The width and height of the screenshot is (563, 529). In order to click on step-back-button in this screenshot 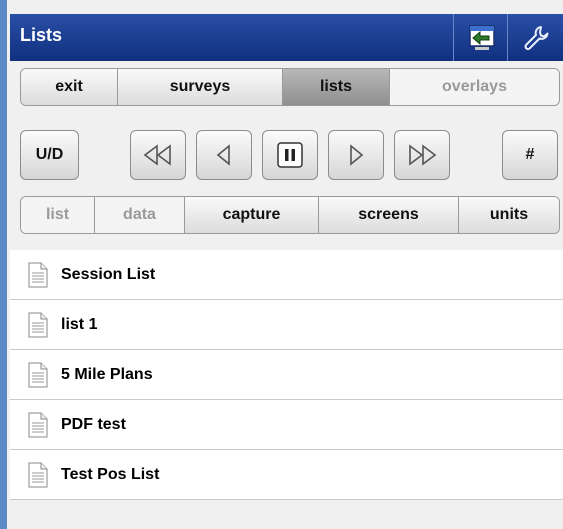, I will do `click(224, 155)`.